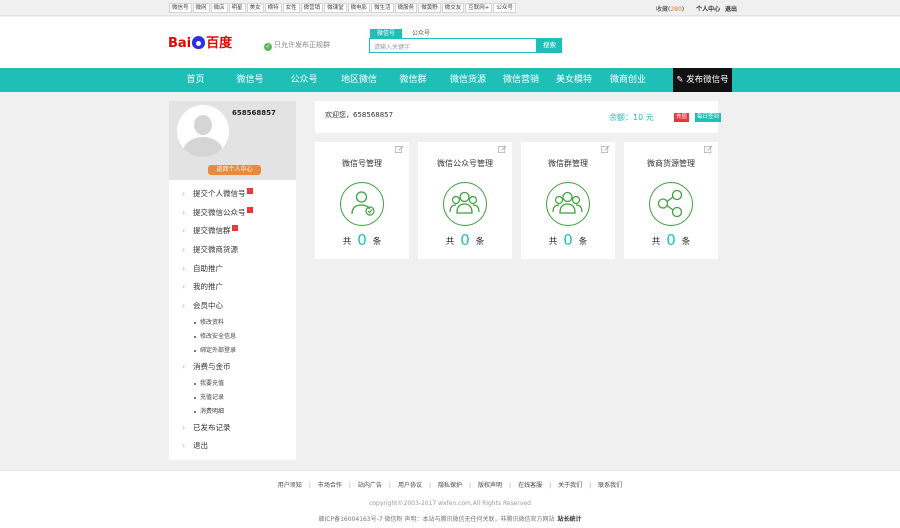  Describe the element at coordinates (232, 306) in the screenshot. I see `sidebar-item: 会员中心` at that location.